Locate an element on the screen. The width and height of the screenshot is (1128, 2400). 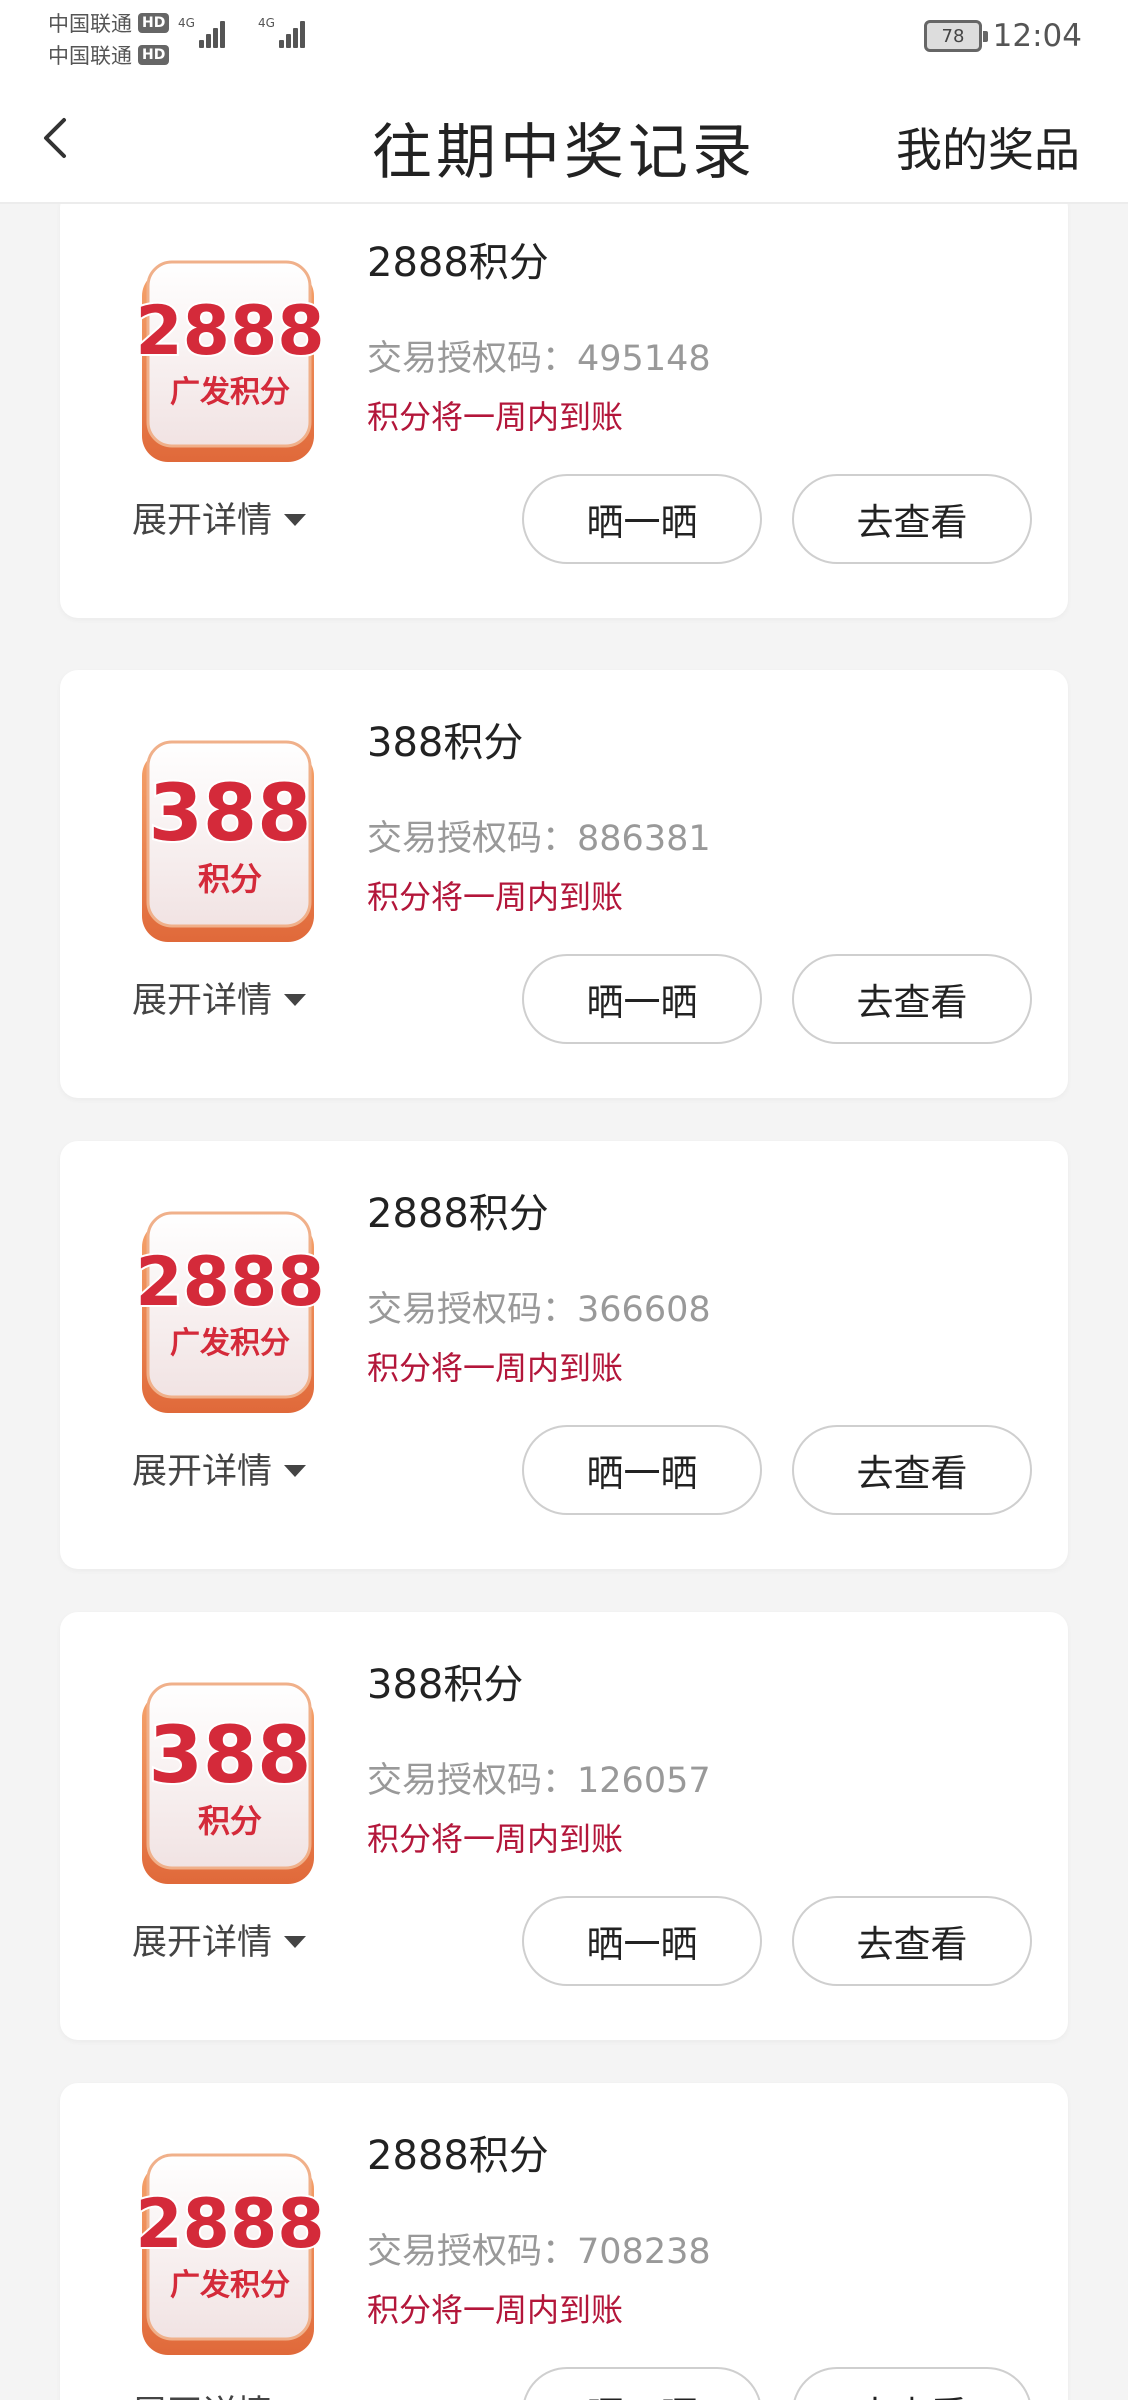
auth-code-value: 708238 is located at coordinates (644, 2252).